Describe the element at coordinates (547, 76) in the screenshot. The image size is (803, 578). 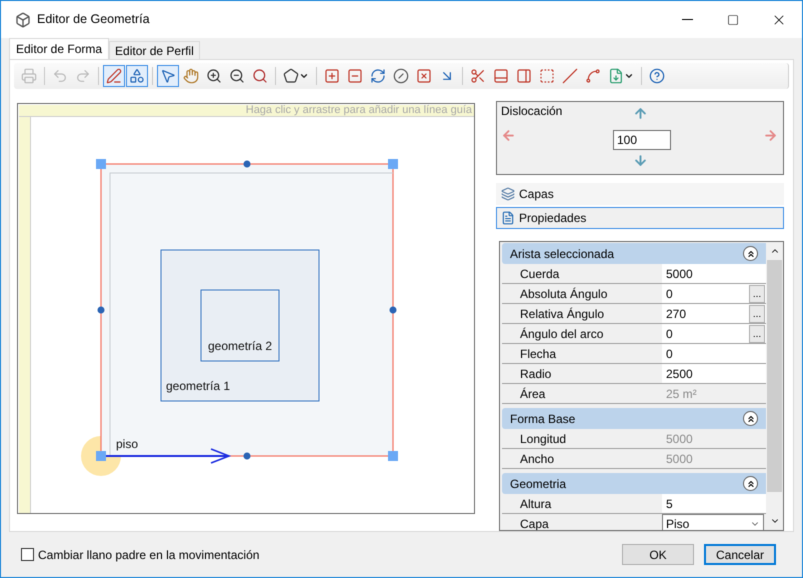
I see `dashed-square-icon` at that location.